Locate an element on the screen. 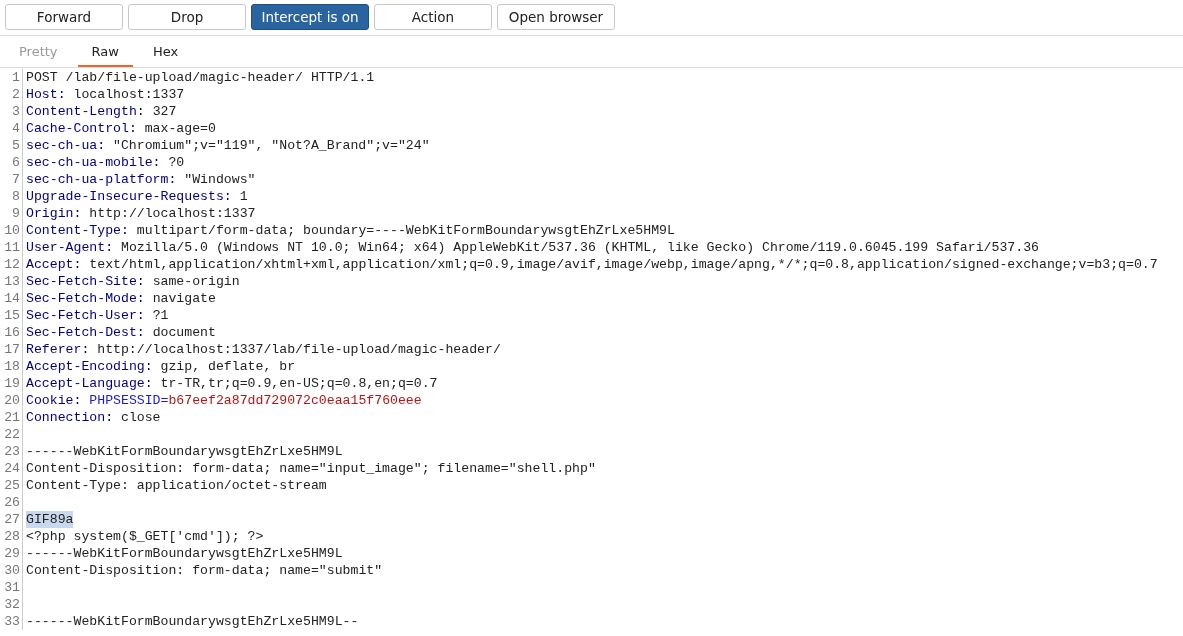 The height and width of the screenshot is (636, 1183). header-name: Sec-Fetch-User: is located at coordinates (85, 315).